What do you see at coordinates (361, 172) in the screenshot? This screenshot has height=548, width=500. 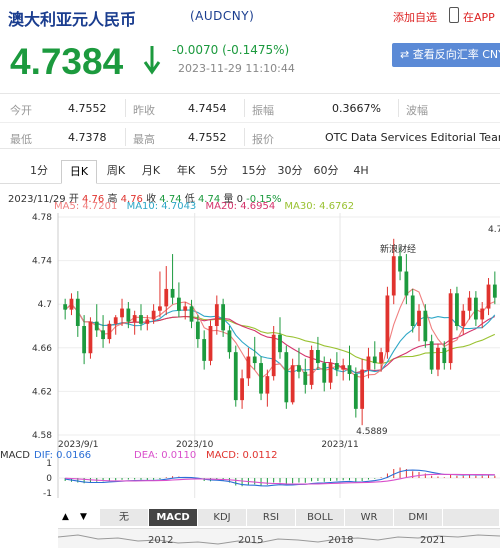 I see `tab-4h: 4H` at bounding box center [361, 172].